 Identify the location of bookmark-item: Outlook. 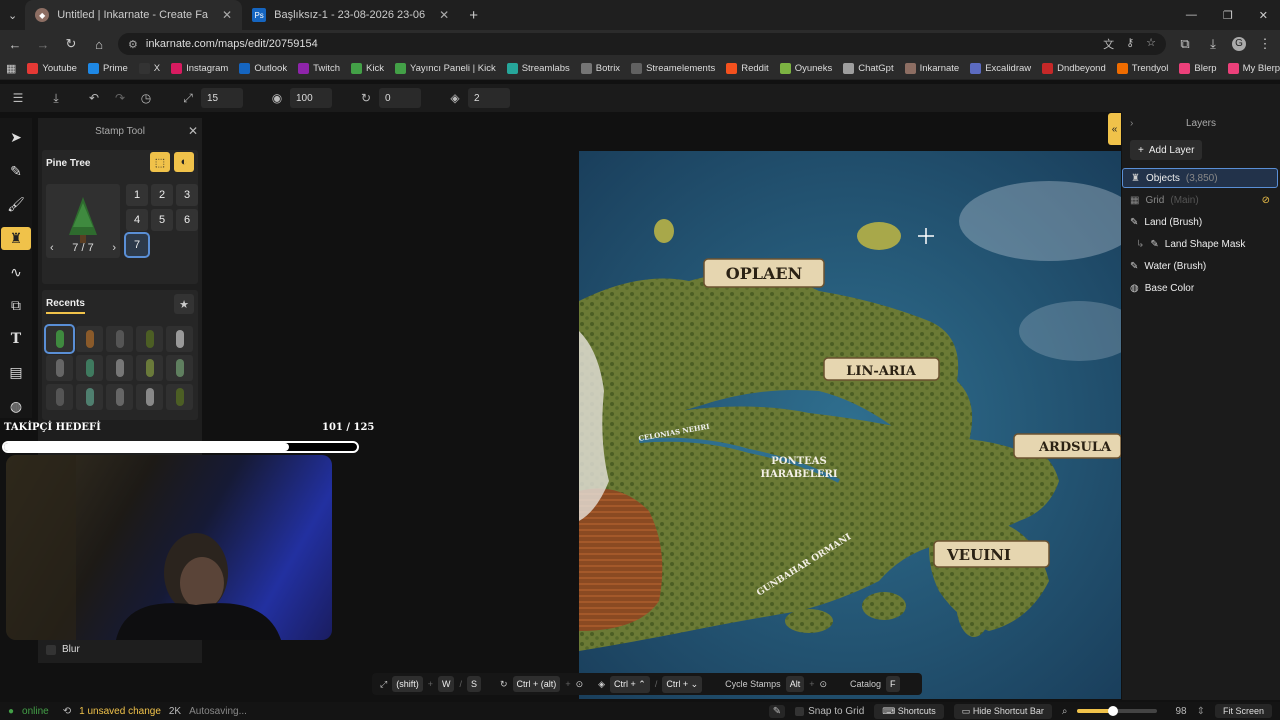
(263, 68).